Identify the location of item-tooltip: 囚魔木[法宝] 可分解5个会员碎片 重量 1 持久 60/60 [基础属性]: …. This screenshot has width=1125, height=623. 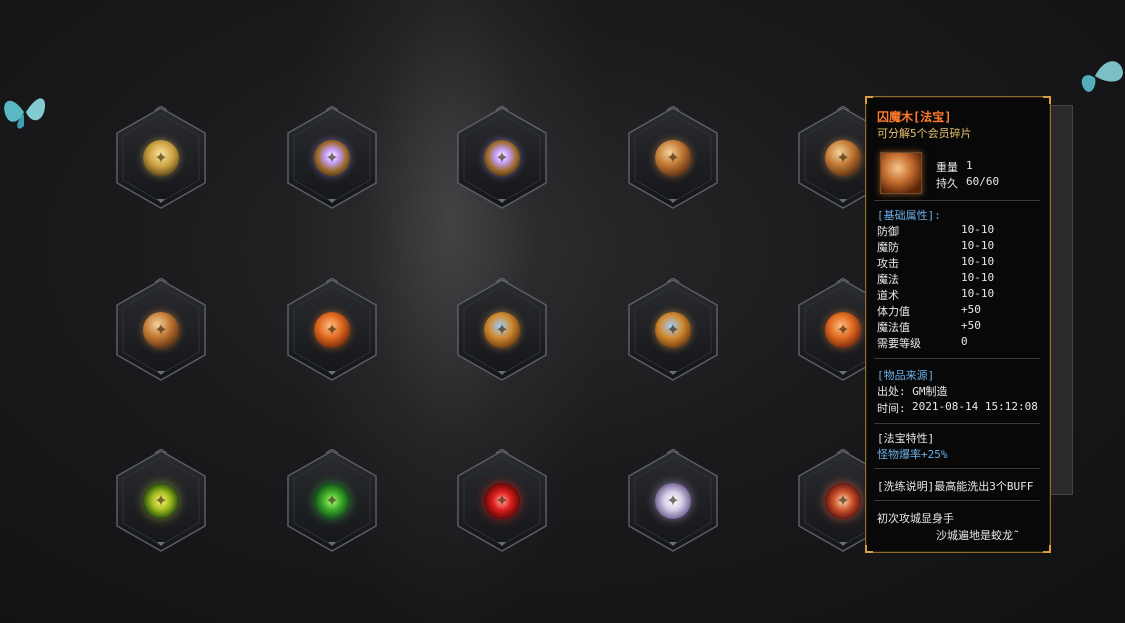
(958, 324).